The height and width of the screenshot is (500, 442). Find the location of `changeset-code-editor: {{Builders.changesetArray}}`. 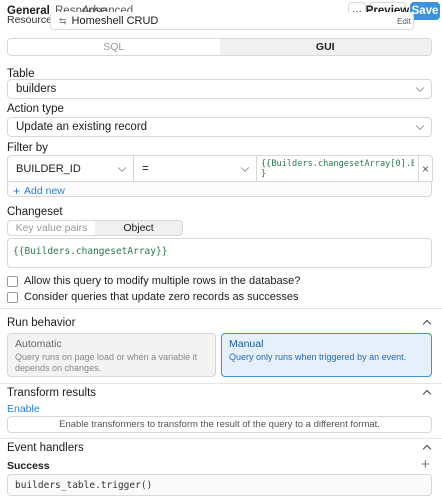

changeset-code-editor: {{Builders.changesetArray}} is located at coordinates (219, 253).